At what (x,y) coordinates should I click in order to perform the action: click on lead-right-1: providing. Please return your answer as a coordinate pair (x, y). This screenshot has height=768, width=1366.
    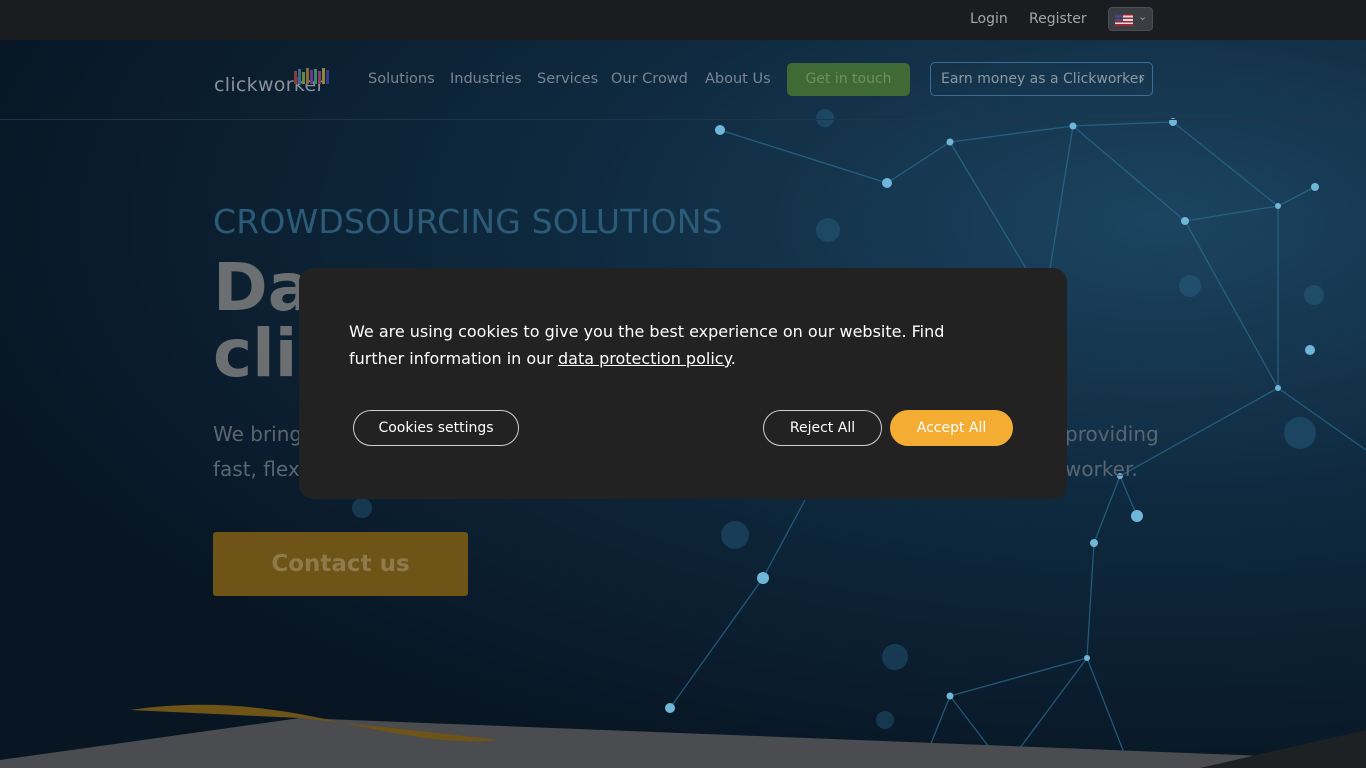
    Looking at the image, I should click on (1112, 434).